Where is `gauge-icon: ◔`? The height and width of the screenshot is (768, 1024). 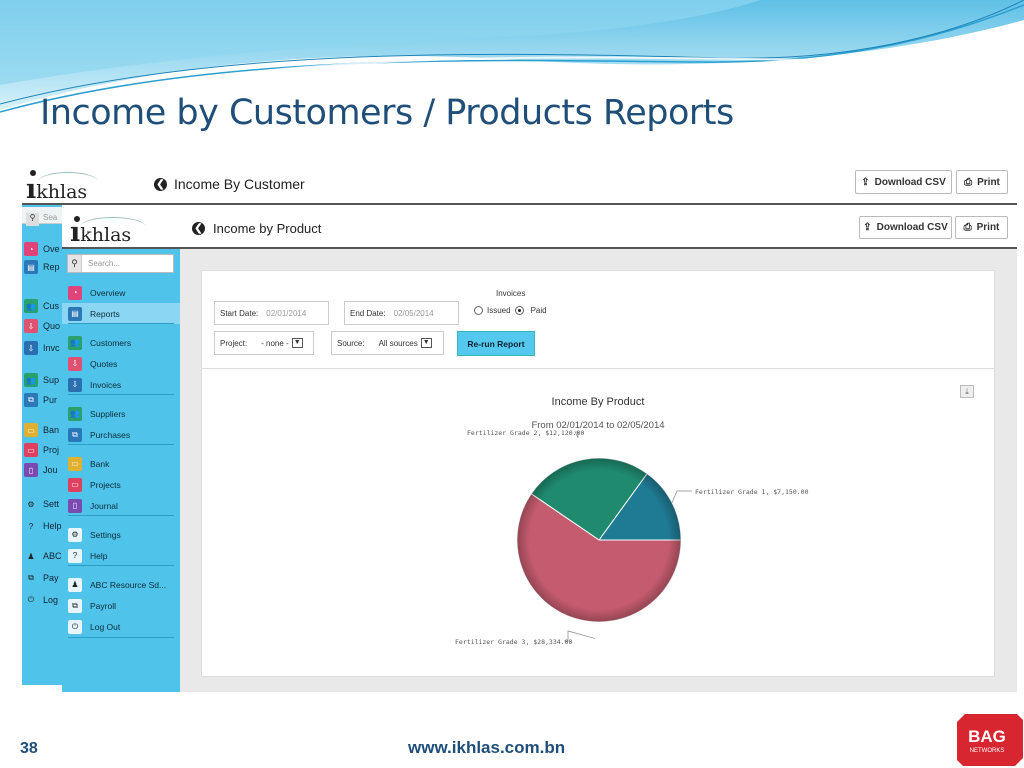 gauge-icon: ◔ is located at coordinates (75, 292).